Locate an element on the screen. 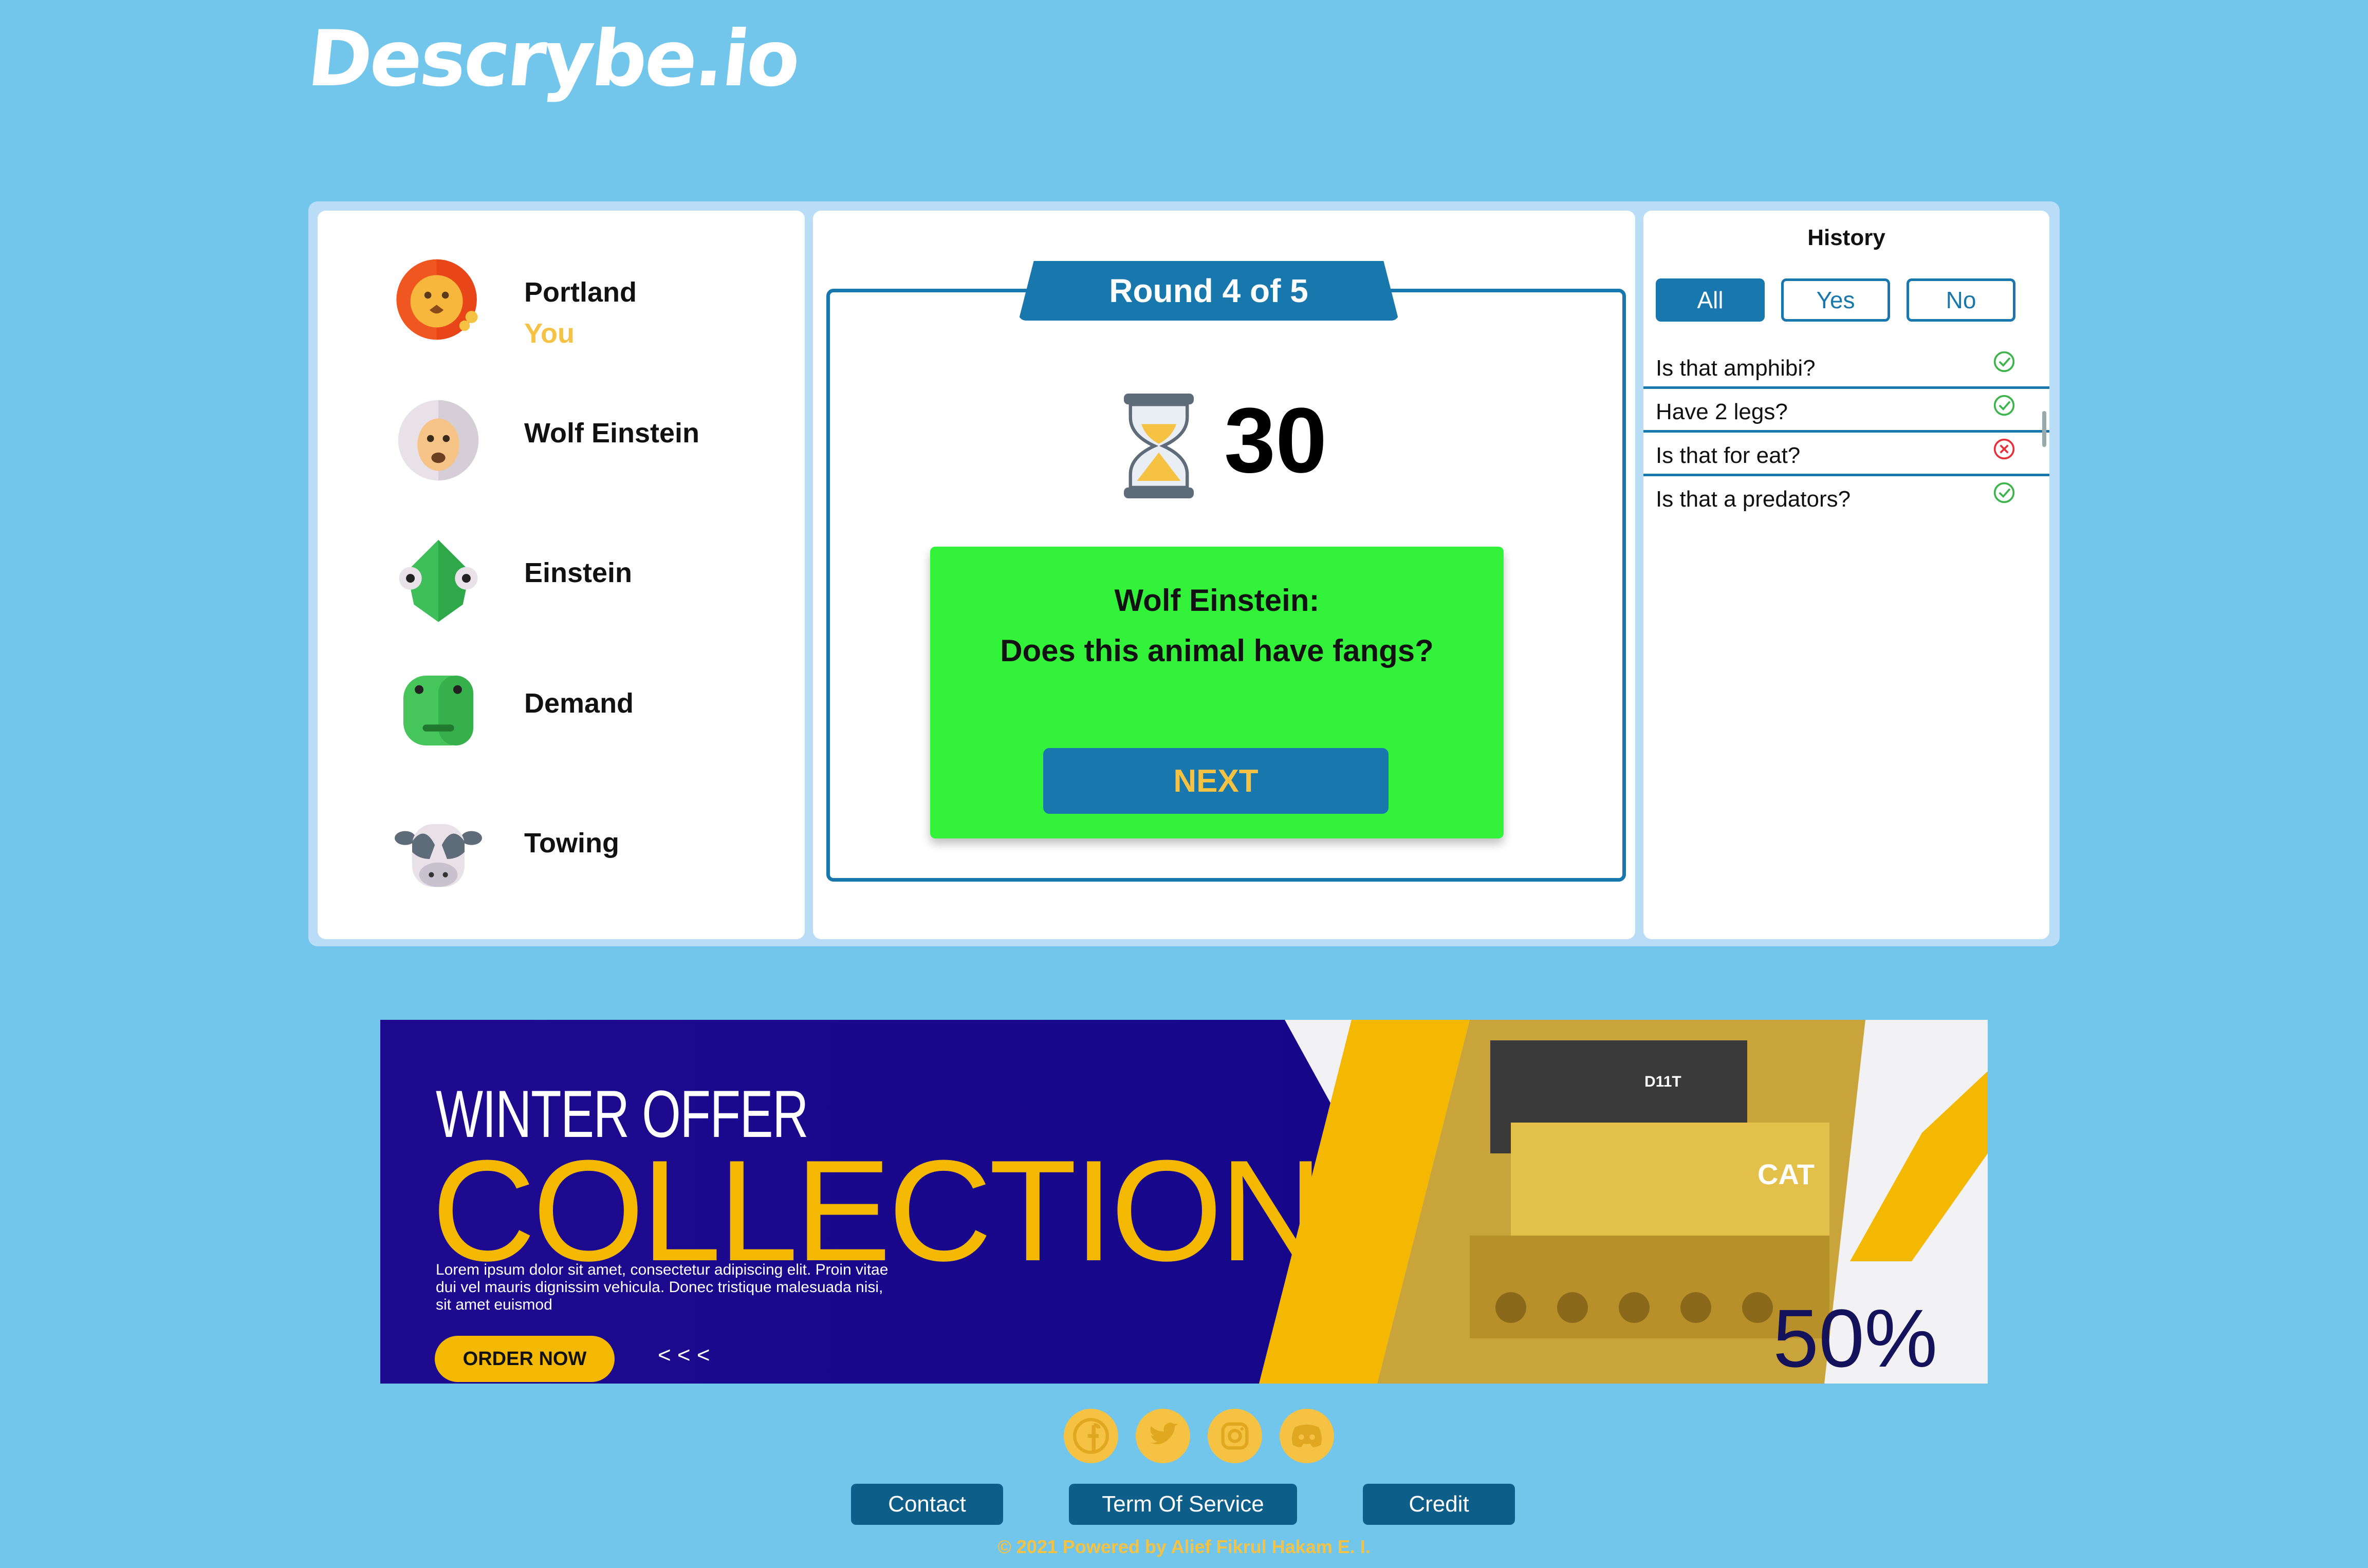 The image size is (2368, 1568). credit-link: Credit is located at coordinates (1439, 1505).